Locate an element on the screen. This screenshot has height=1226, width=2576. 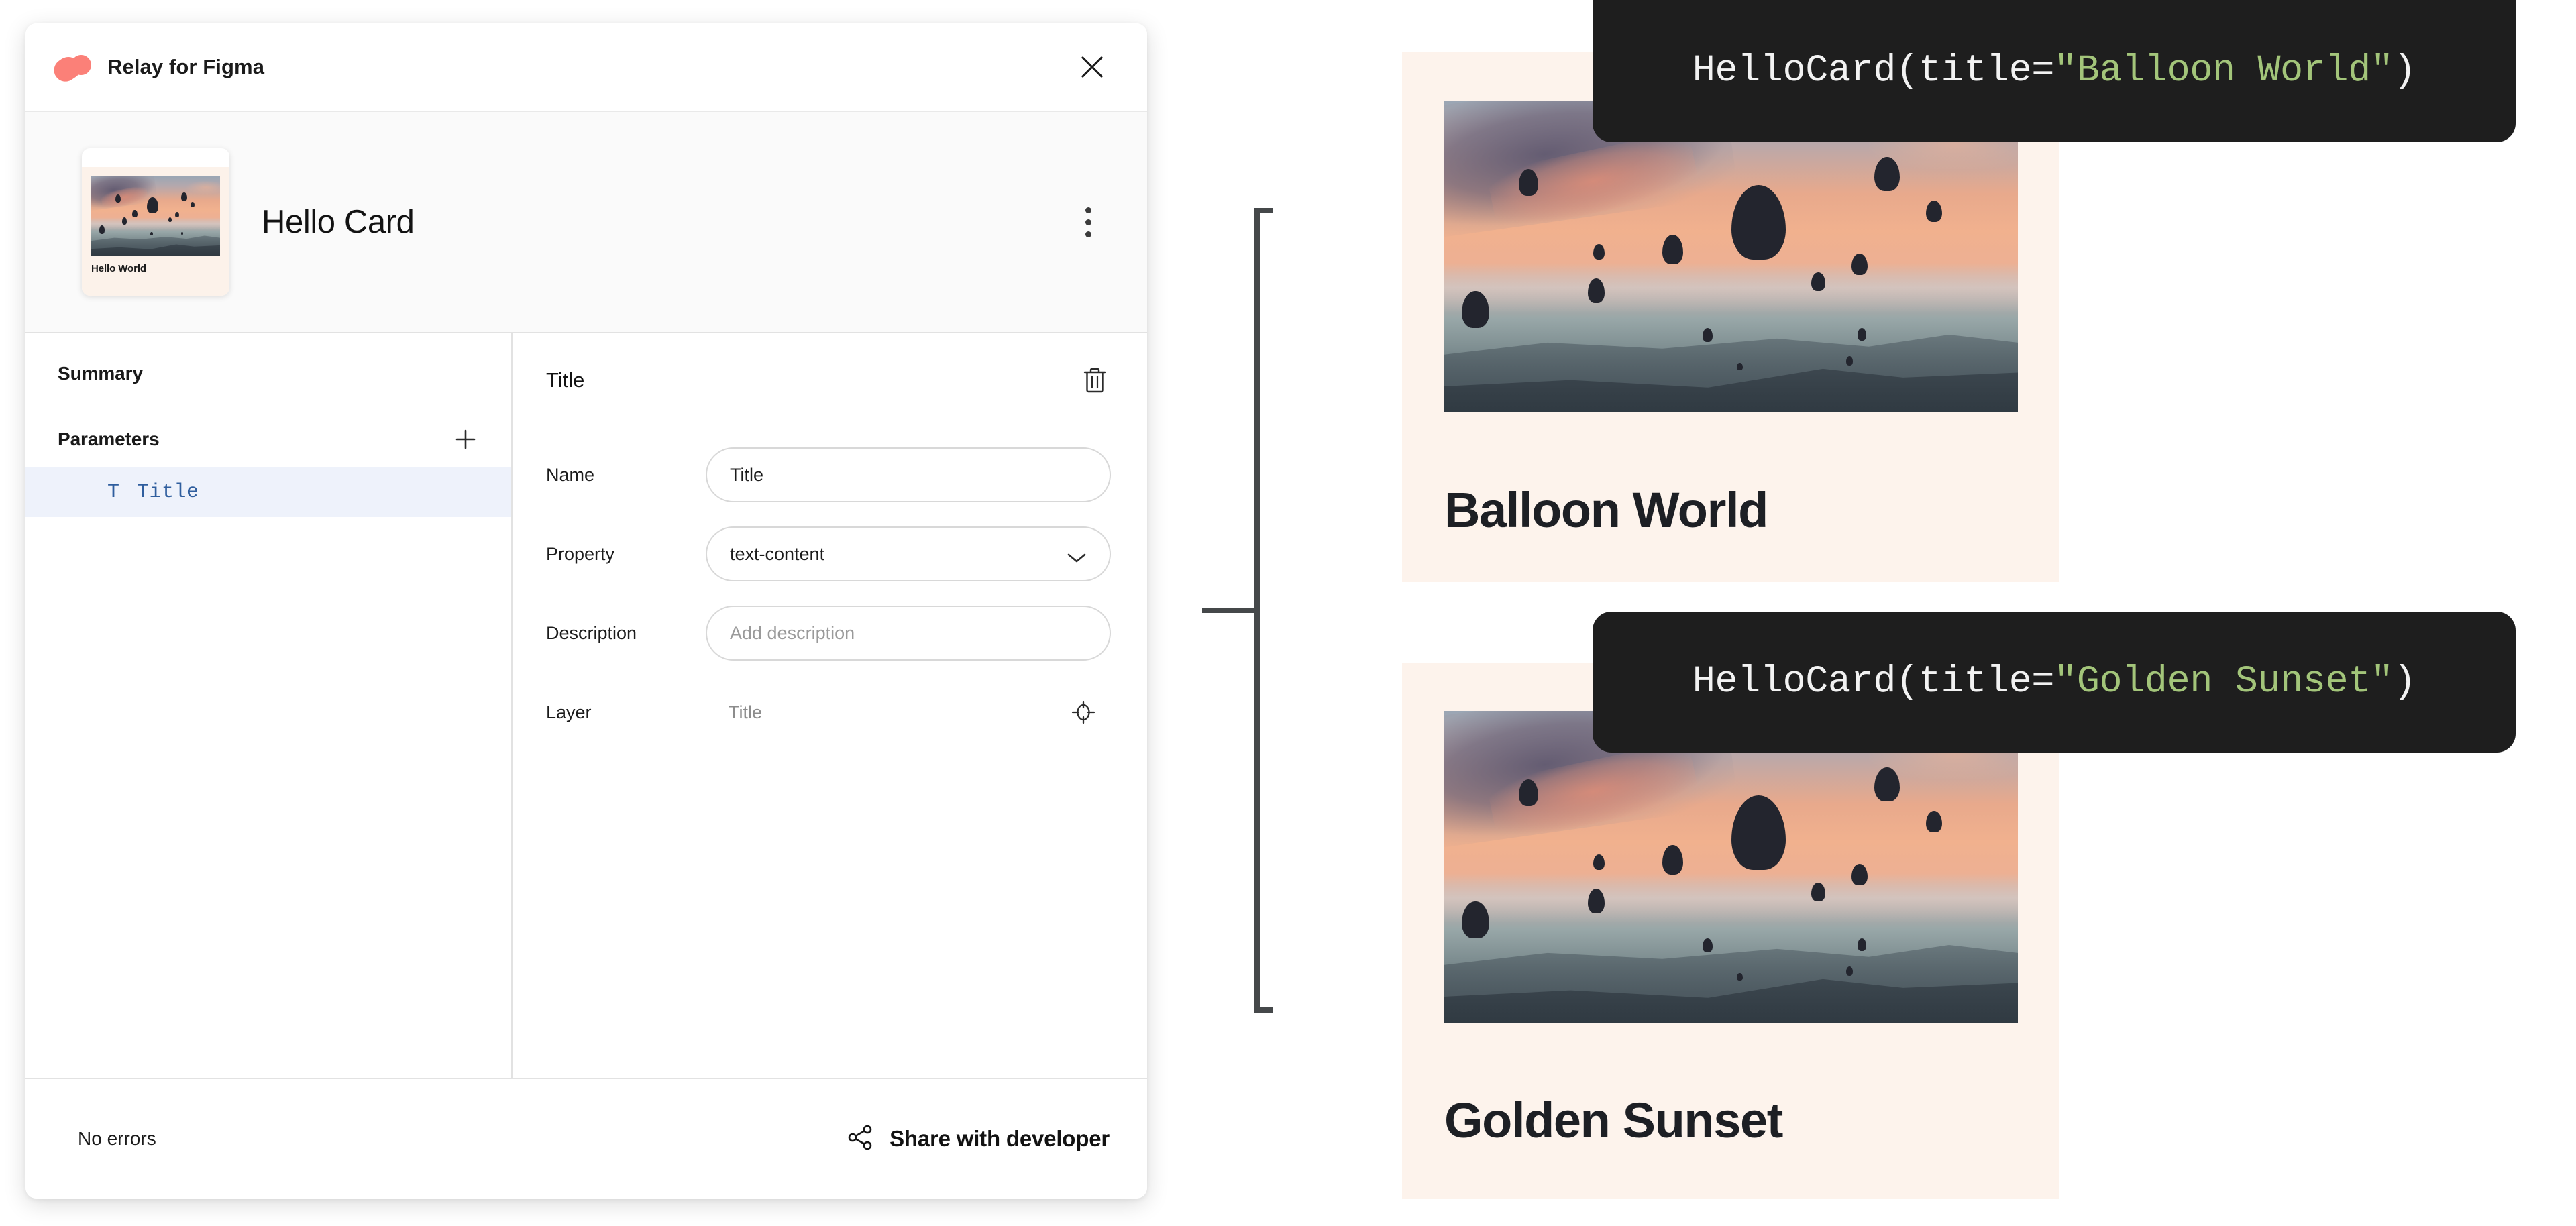
share-nodes-icon is located at coordinates (860, 1139).